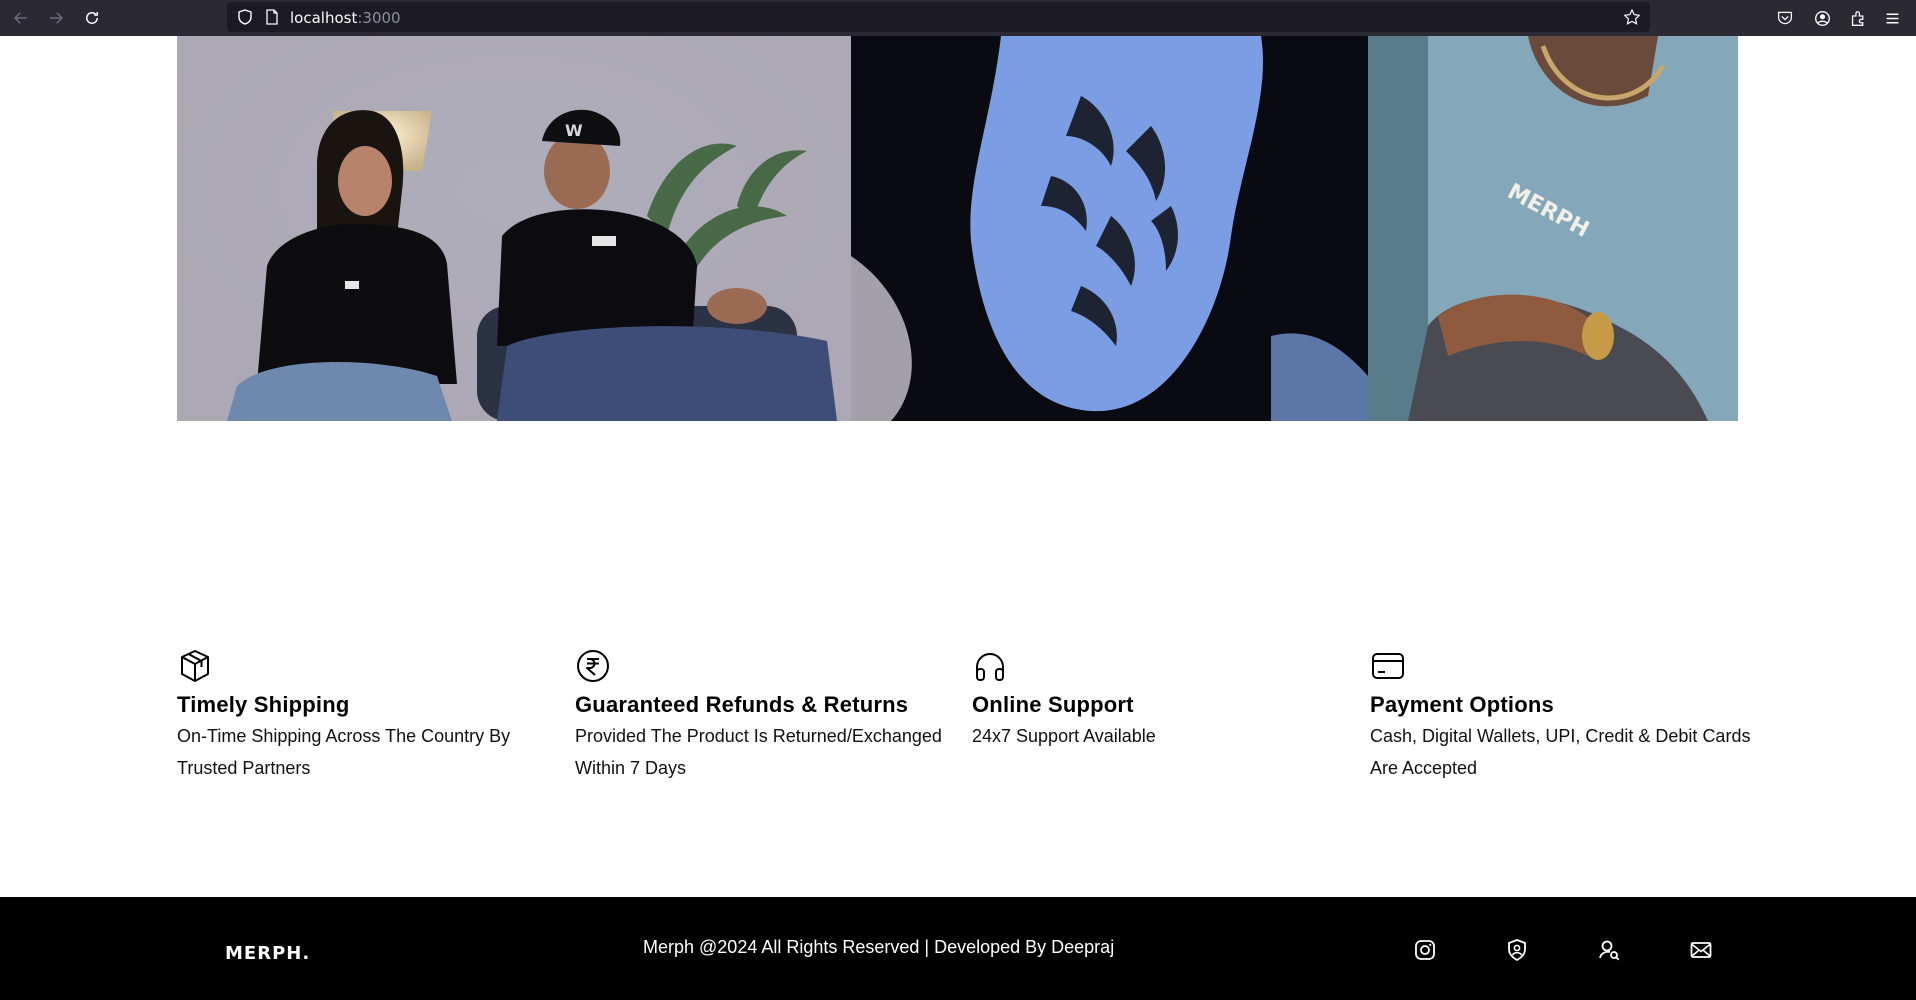  I want to click on feature-title: Payment Options, so click(1462, 704).